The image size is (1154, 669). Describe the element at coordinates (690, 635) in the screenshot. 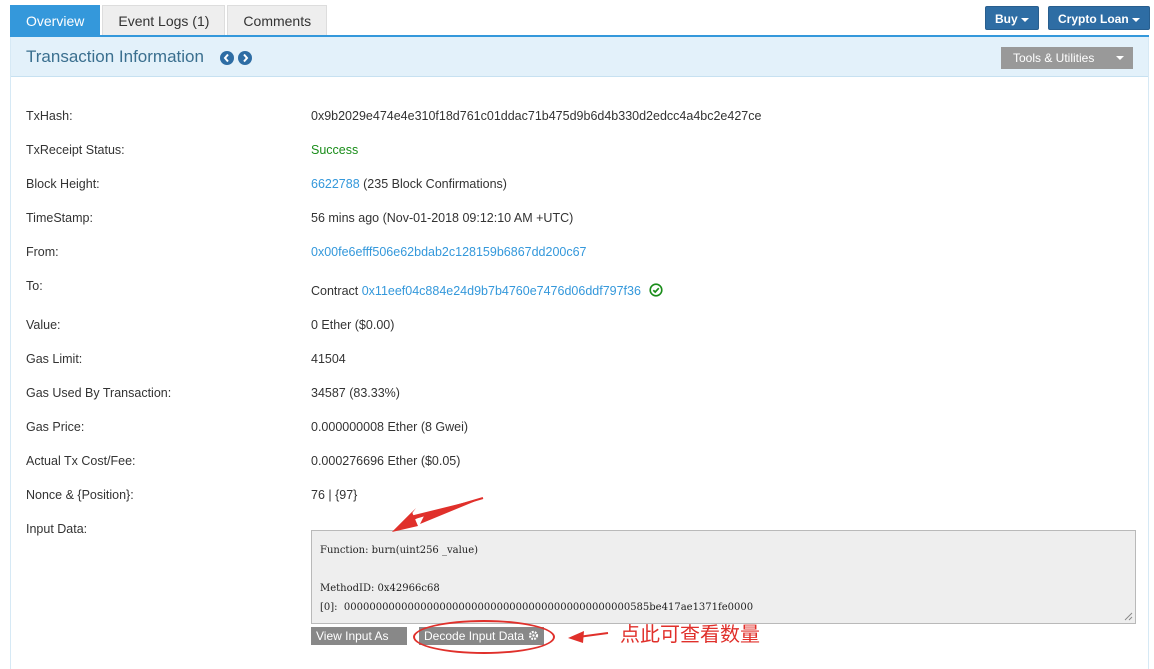

I see `annotation-text: 点此可查看数量` at that location.